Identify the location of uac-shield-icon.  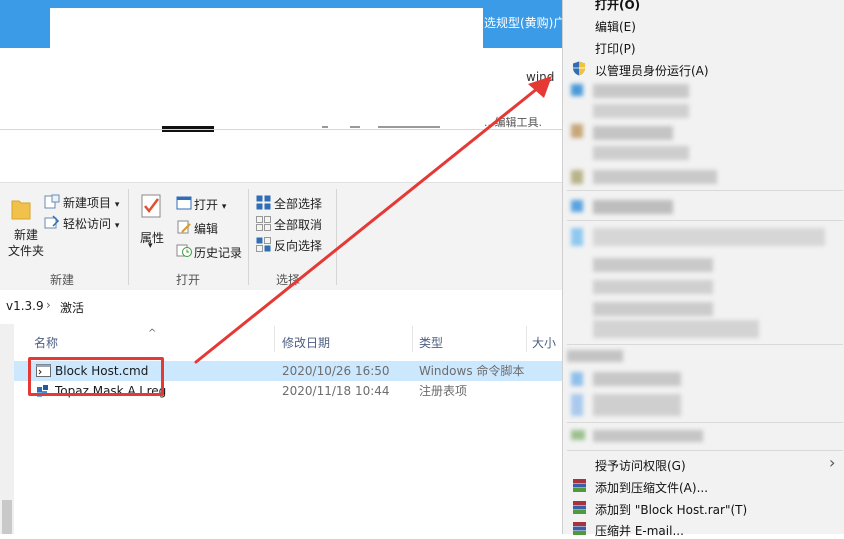
(579, 70).